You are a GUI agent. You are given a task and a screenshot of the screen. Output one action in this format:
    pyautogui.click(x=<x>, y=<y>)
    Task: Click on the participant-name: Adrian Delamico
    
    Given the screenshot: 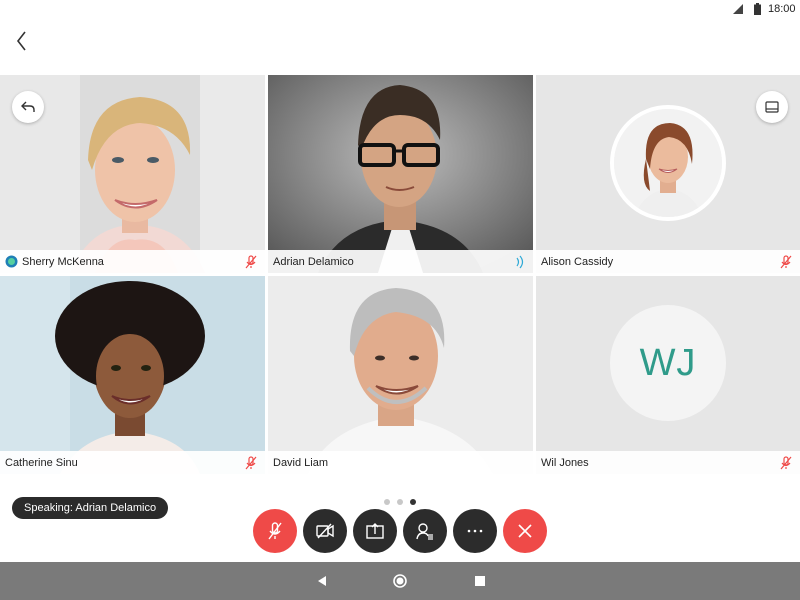 What is the action you would take?
    pyautogui.click(x=313, y=261)
    